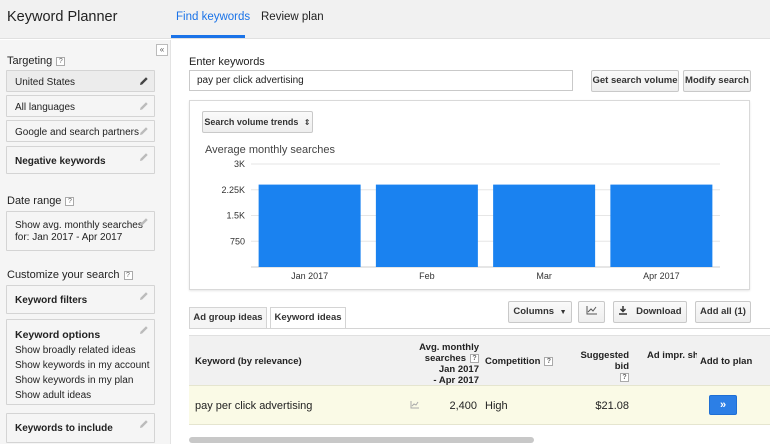 The image size is (770, 444). Describe the element at coordinates (62, 17) in the screenshot. I see `app-title: Keyword Planner` at that location.